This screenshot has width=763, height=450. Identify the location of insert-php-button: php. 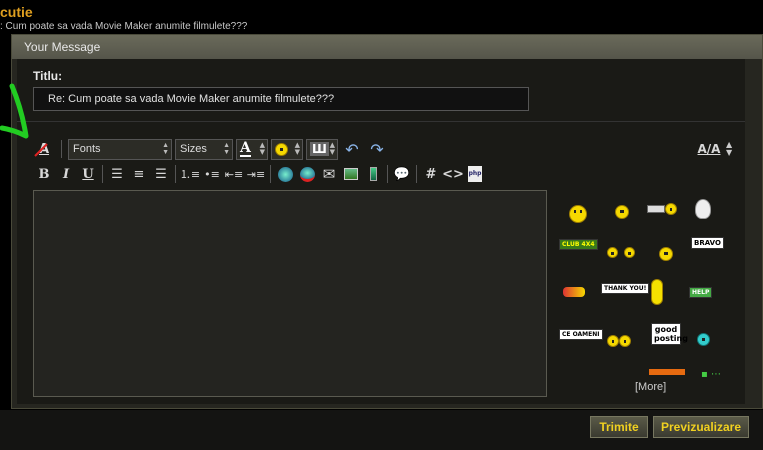
(475, 174).